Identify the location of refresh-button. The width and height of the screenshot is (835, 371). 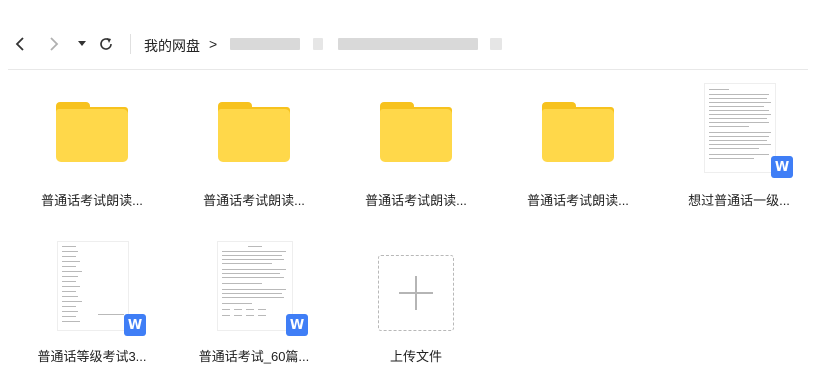
(106, 44).